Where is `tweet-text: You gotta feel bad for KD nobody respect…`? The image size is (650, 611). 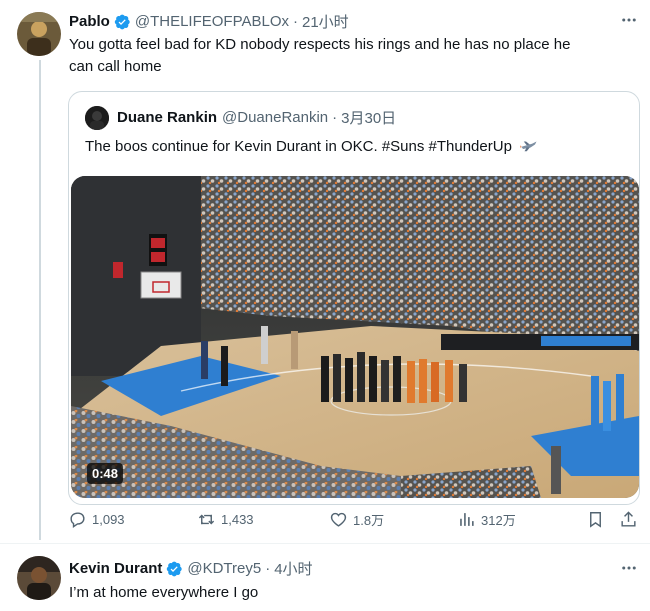 tweet-text: You gotta feel bad for KD nobody respect… is located at coordinates (354, 56).